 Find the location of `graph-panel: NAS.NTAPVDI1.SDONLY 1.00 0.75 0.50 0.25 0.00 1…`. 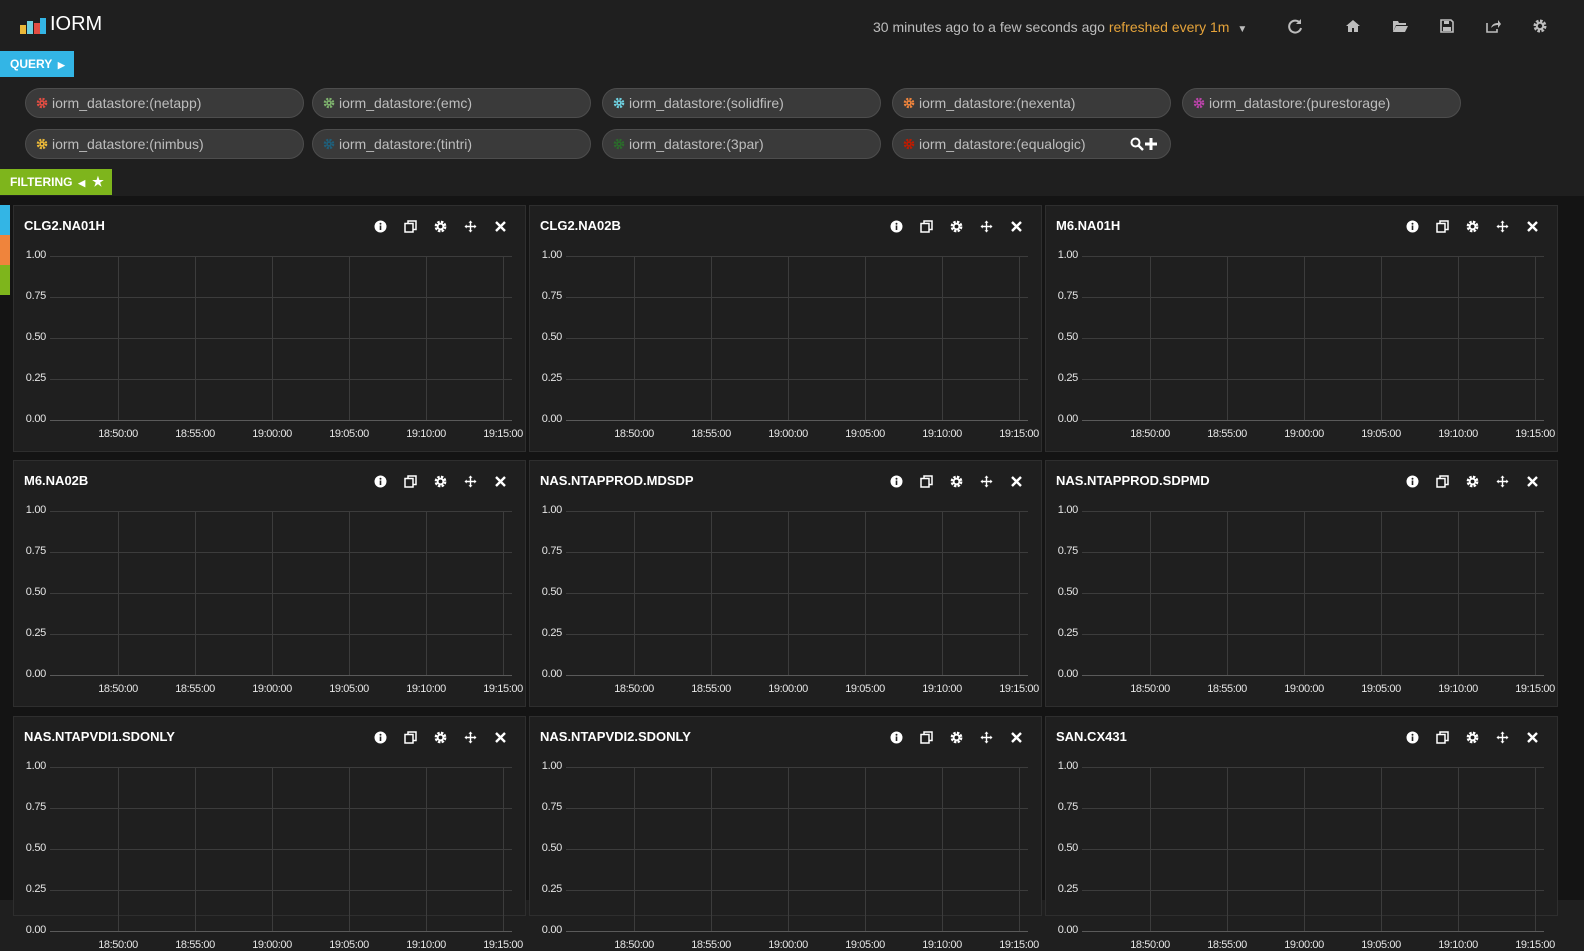

graph-panel: NAS.NTAPVDI1.SDONLY 1.00 0.75 0.50 0.25 0.00 1… is located at coordinates (269, 833).